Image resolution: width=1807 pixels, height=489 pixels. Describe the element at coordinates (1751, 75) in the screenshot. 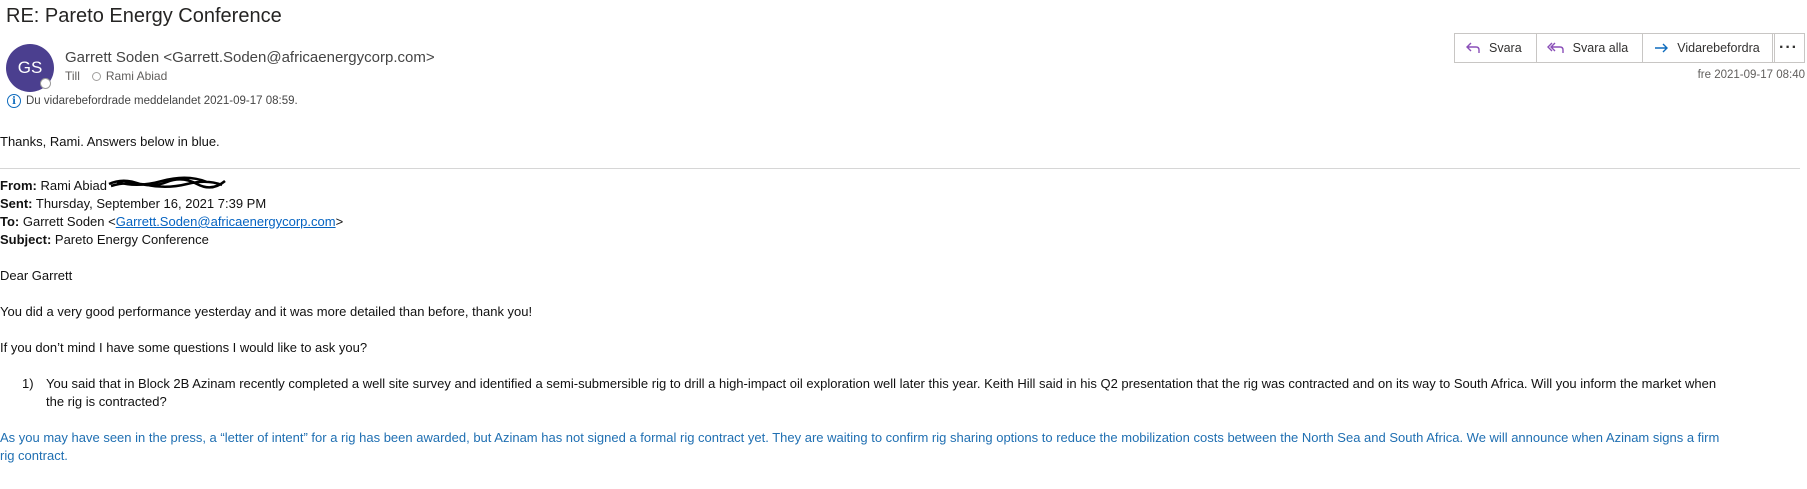

I see `message-date: fre 2021-09-17 08:40` at that location.